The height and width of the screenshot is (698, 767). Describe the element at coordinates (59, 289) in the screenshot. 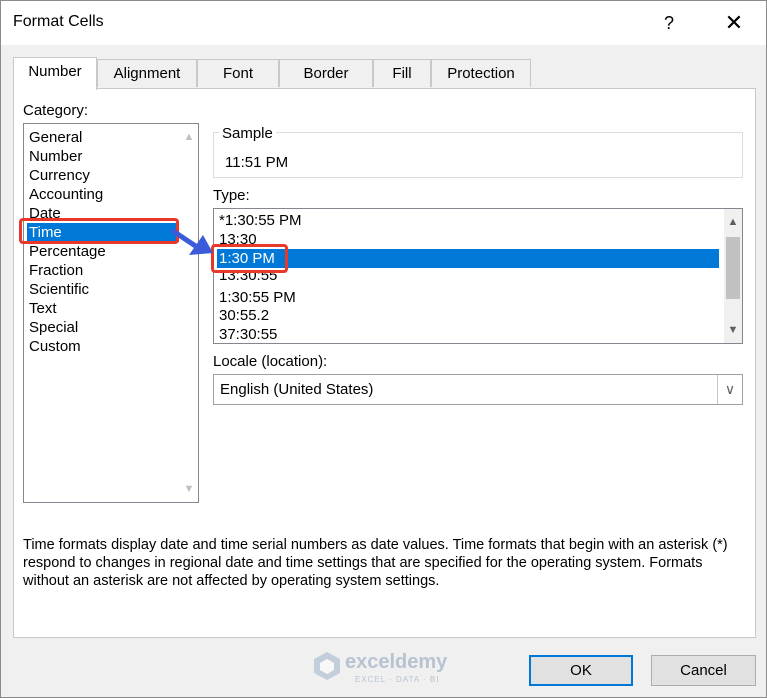

I see `category-item-scientific: Scientific` at that location.